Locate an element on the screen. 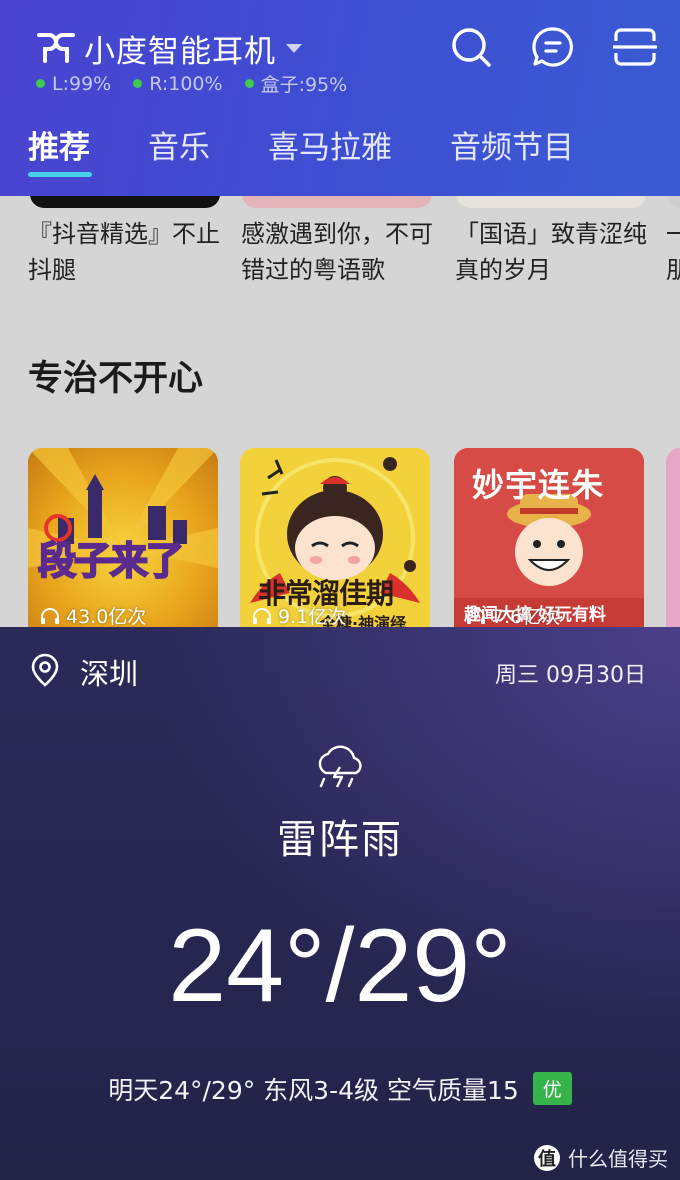 The image size is (680, 1180). tomorrow-forecast: 明天24°/29° 东风3-4级 空气质量15 优 is located at coordinates (340, 1089).